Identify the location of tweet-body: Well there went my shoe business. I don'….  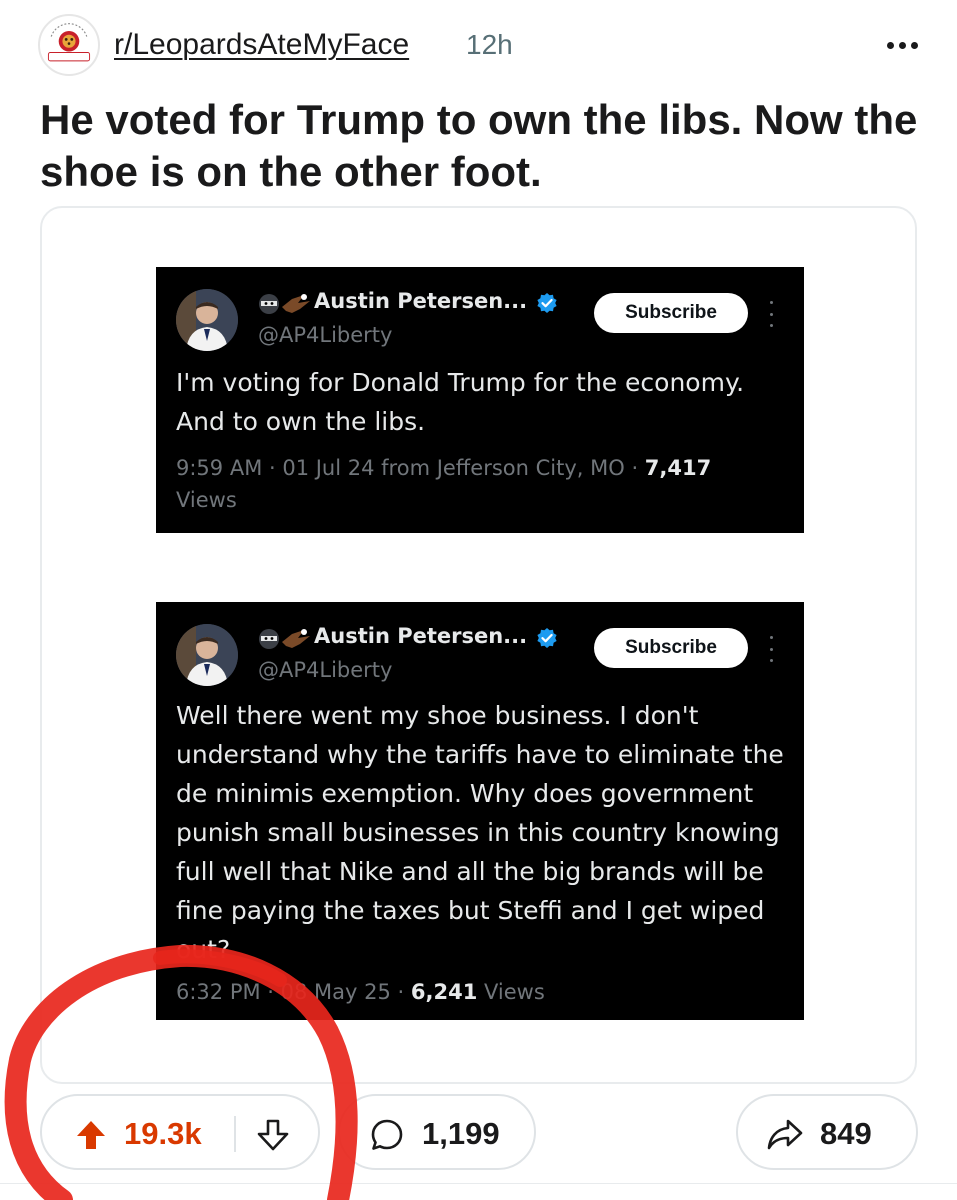
(480, 832).